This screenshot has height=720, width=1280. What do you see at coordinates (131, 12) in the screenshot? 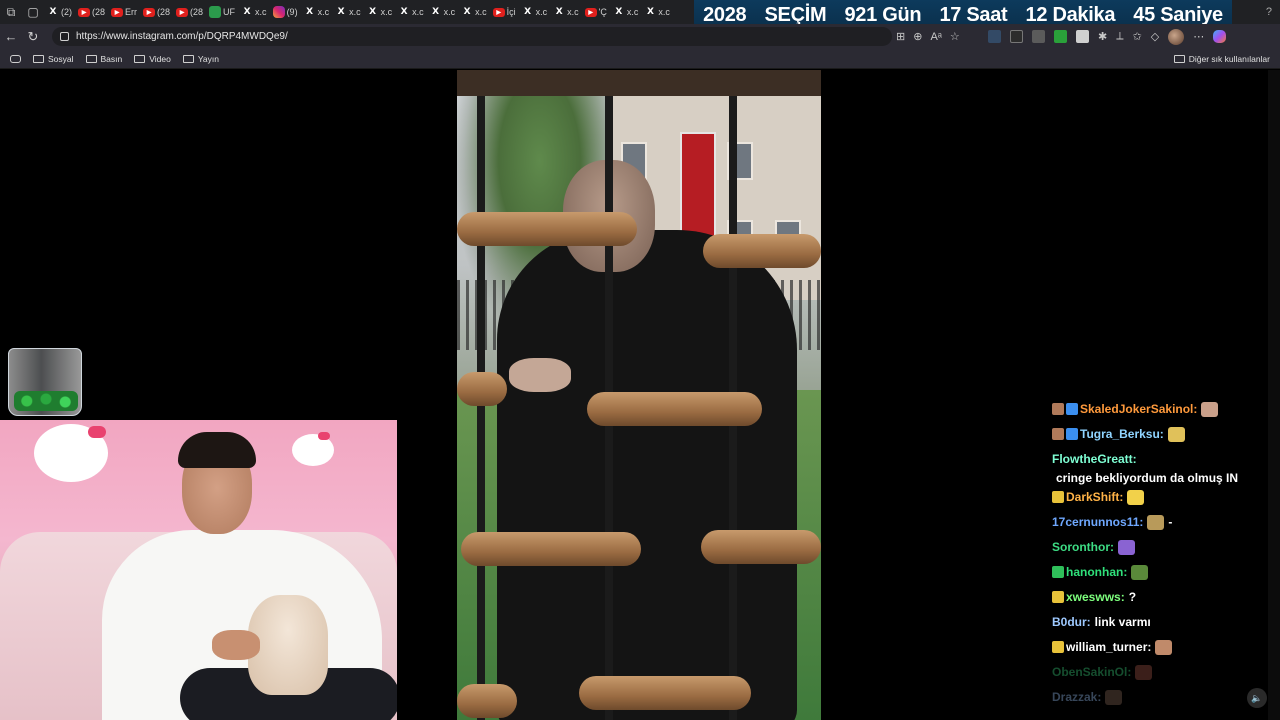
I see `tab-title: Err` at bounding box center [131, 12].